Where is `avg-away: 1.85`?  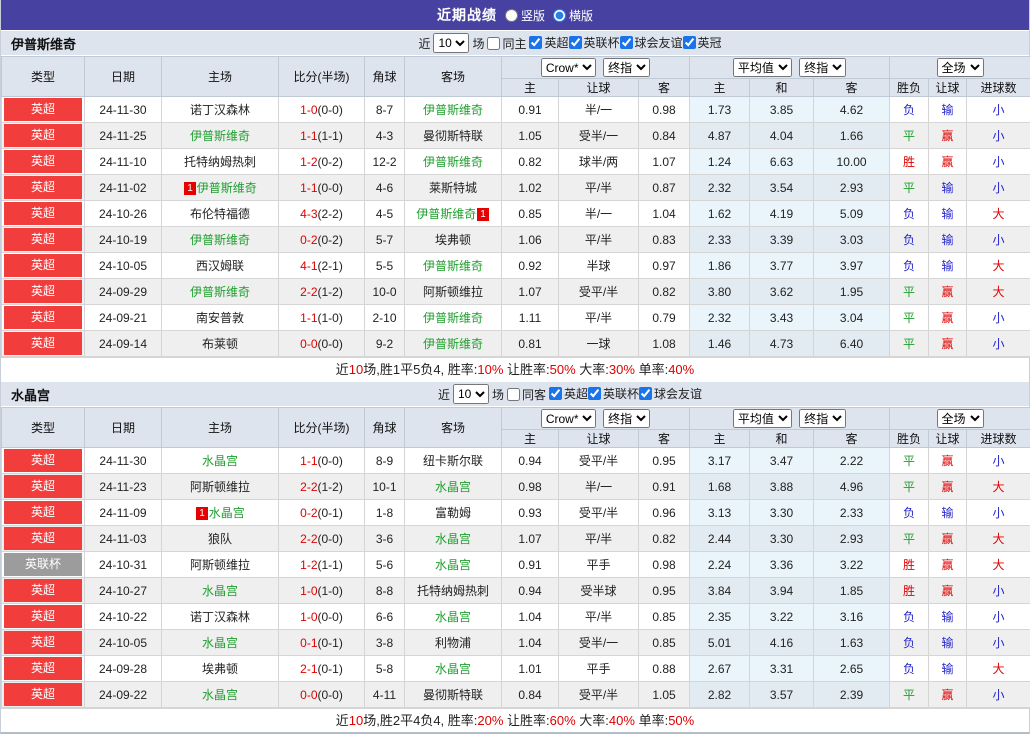
avg-away: 1.85 is located at coordinates (852, 591).